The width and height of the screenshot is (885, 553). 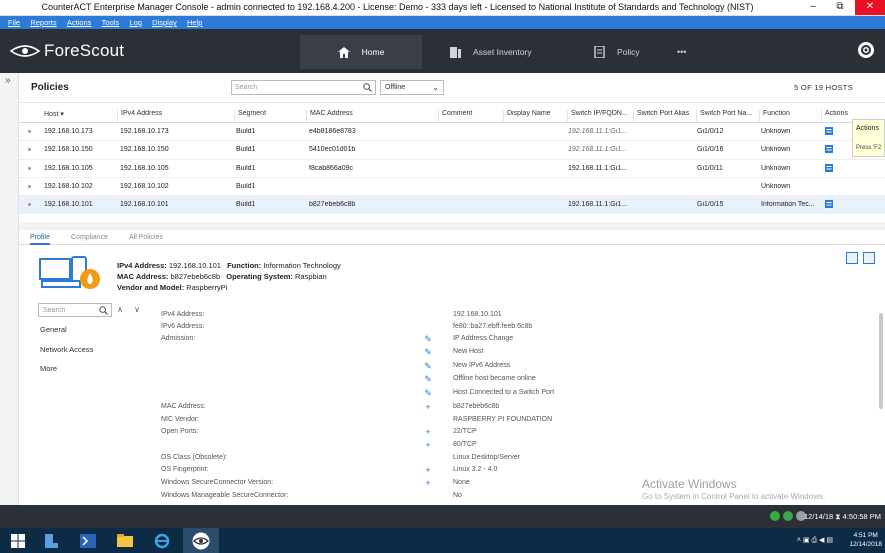 What do you see at coordinates (332, 131) in the screenshot?
I see `cell-mac: e4b8186e8783` at bounding box center [332, 131].